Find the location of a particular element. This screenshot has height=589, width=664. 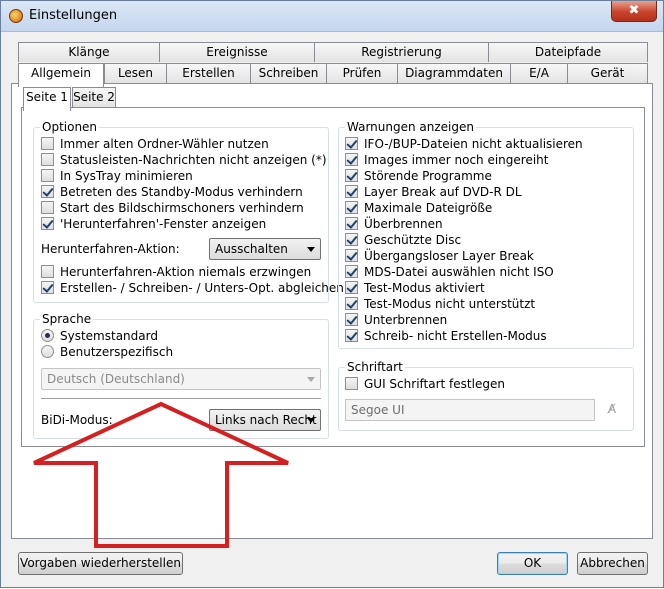

annotation-arrow-shape is located at coordinates (161, 474).